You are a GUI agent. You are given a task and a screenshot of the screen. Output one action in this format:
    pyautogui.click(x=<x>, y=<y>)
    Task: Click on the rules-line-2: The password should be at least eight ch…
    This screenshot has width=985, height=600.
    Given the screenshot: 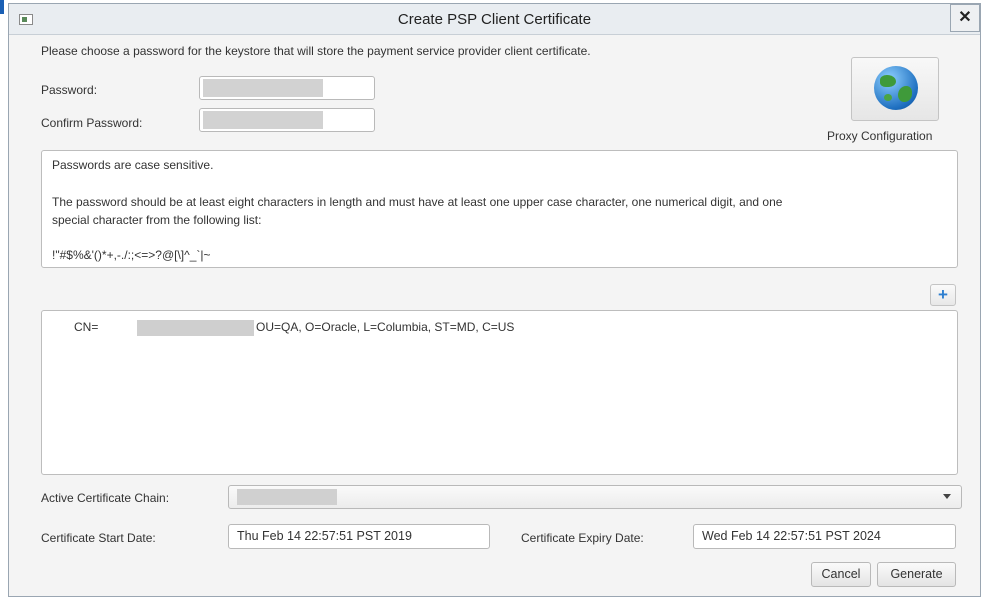 What is the action you would take?
    pyautogui.click(x=417, y=202)
    